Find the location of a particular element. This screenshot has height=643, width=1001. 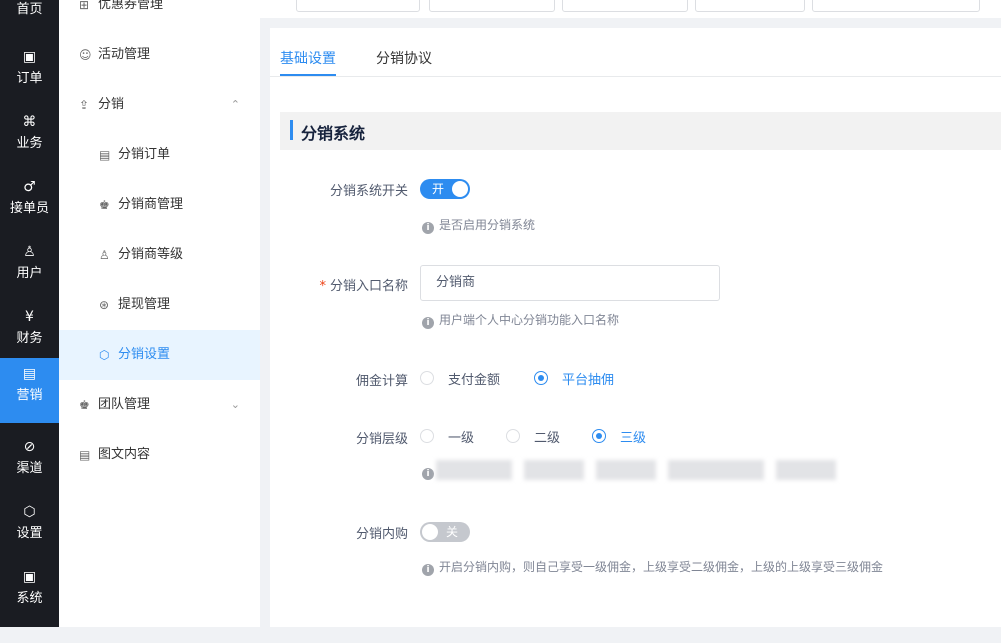

nav-item-business: ⌘ 业务 is located at coordinates (29, 138).